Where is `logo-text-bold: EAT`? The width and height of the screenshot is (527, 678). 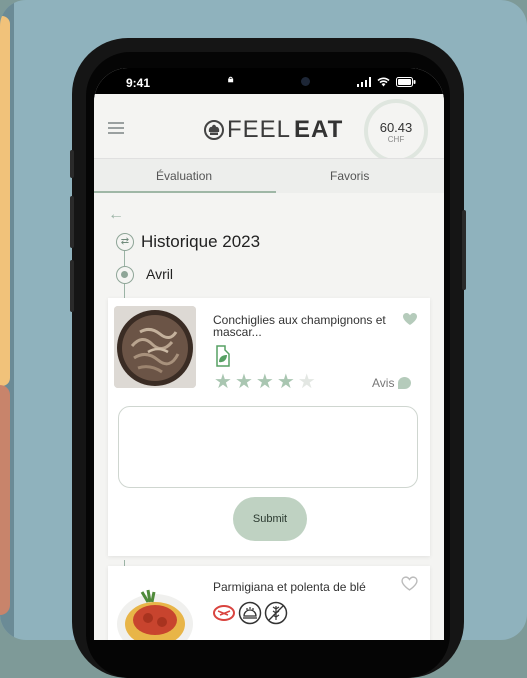
logo-text-bold: EAT is located at coordinates (319, 129).